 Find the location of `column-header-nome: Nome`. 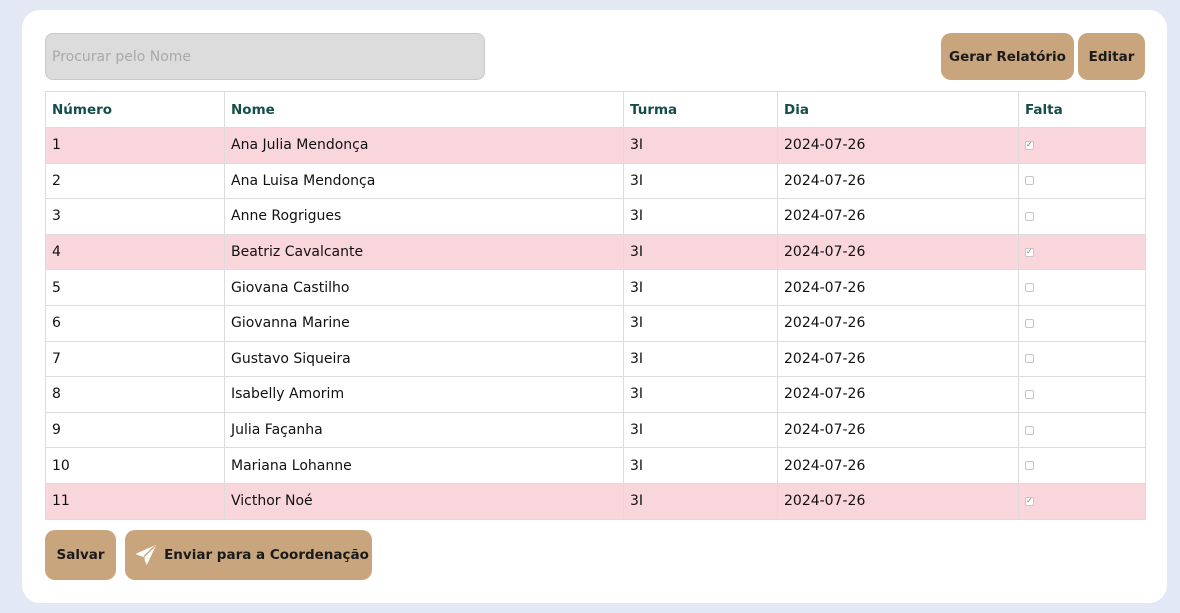

column-header-nome: Nome is located at coordinates (424, 109).